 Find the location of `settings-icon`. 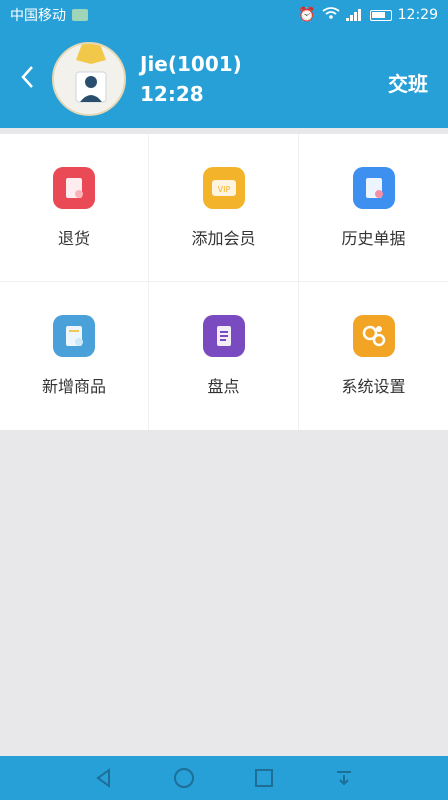

settings-icon is located at coordinates (373, 336).